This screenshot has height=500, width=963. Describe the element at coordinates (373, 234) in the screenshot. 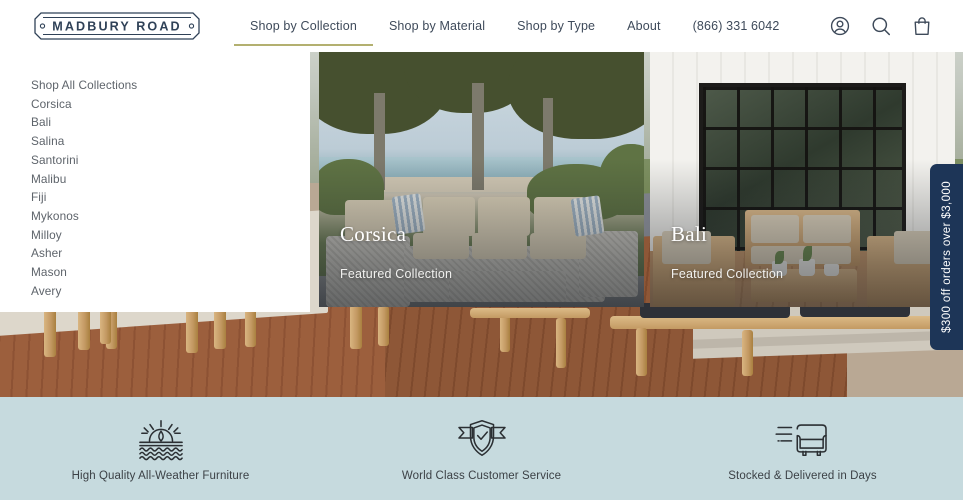

I see `featured-card-title: Corsica` at that location.